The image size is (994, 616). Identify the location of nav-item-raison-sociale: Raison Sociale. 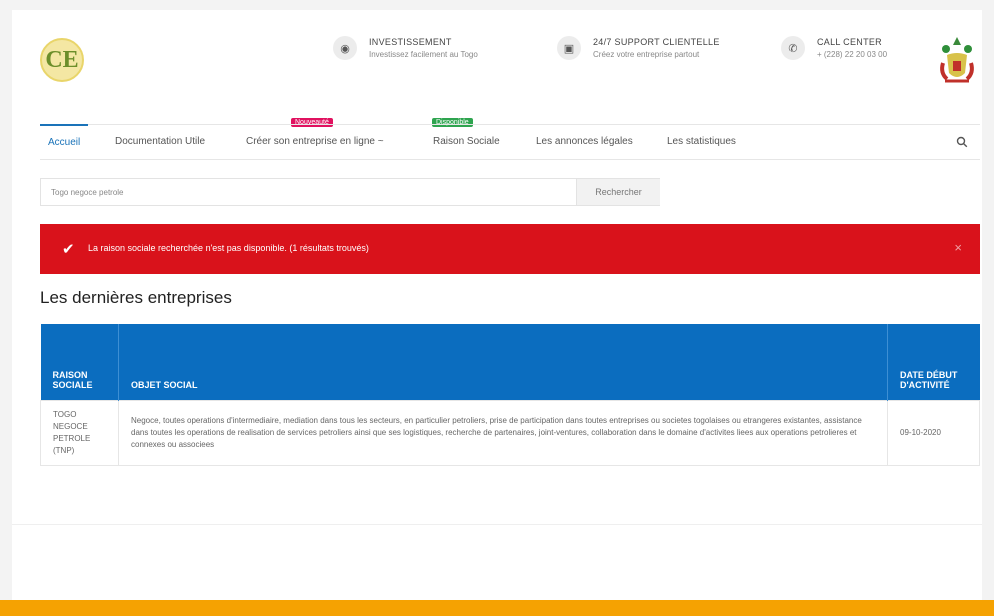
(466, 142).